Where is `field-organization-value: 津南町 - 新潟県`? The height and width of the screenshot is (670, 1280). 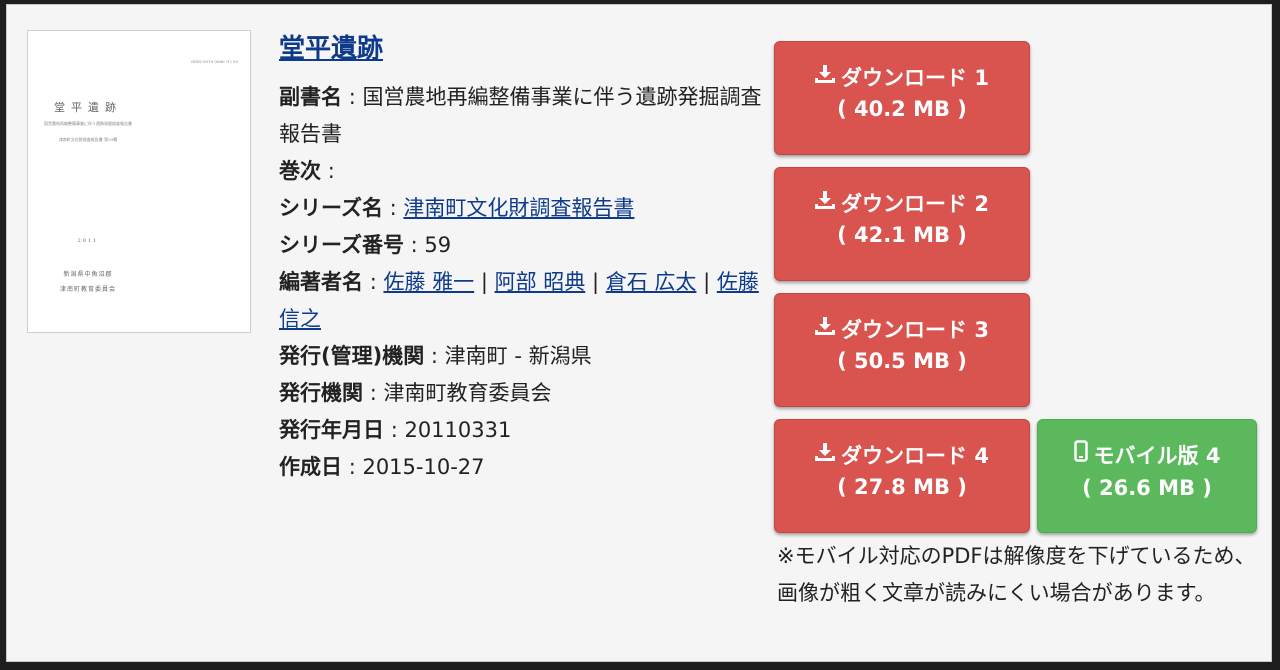 field-organization-value: 津南町 - 新潟県 is located at coordinates (518, 356).